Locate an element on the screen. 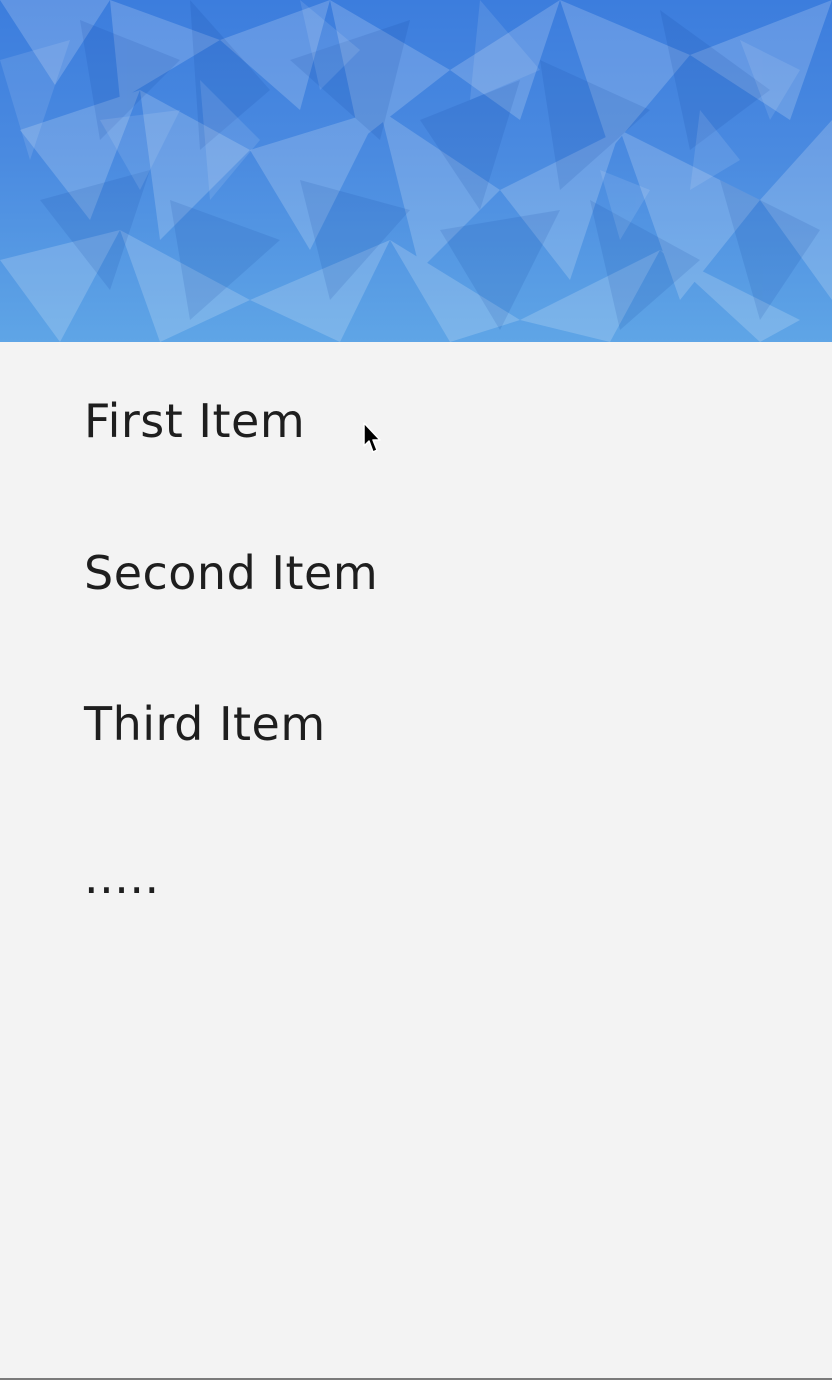 The width and height of the screenshot is (832, 1380). drawer-item-second-item: Second Item is located at coordinates (416, 573).